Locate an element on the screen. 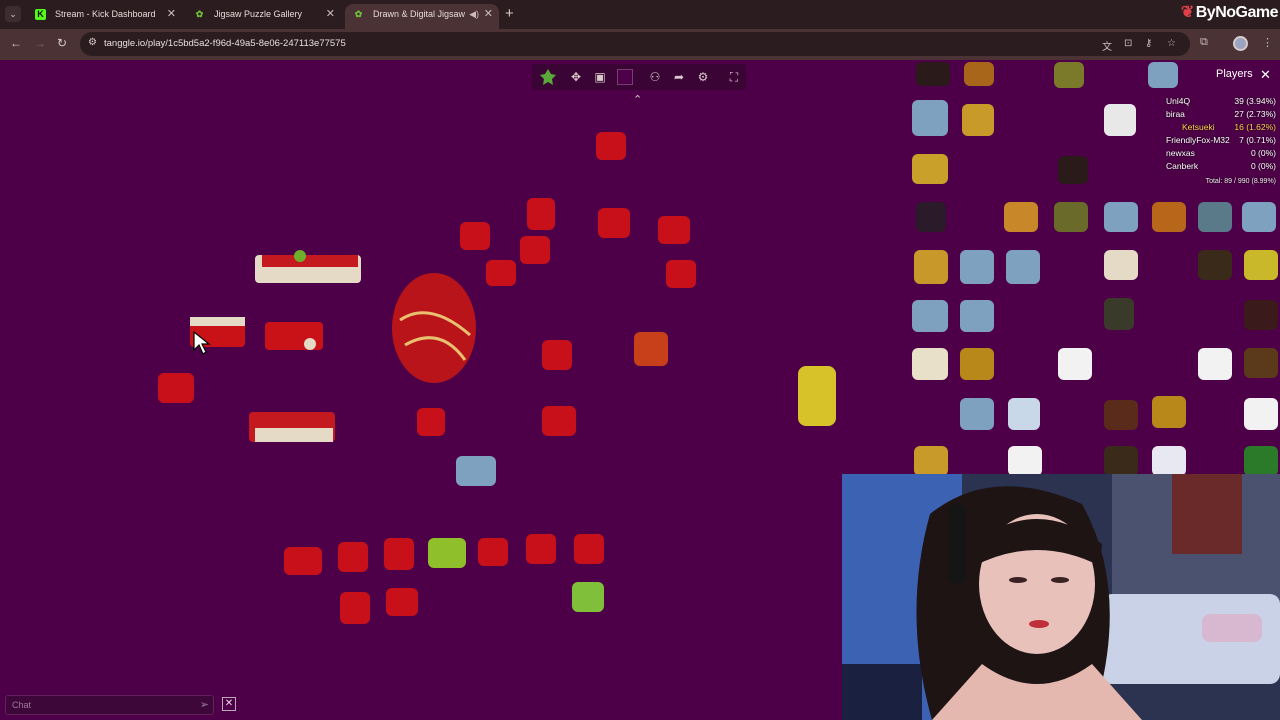  chat-input is located at coordinates (102, 705).